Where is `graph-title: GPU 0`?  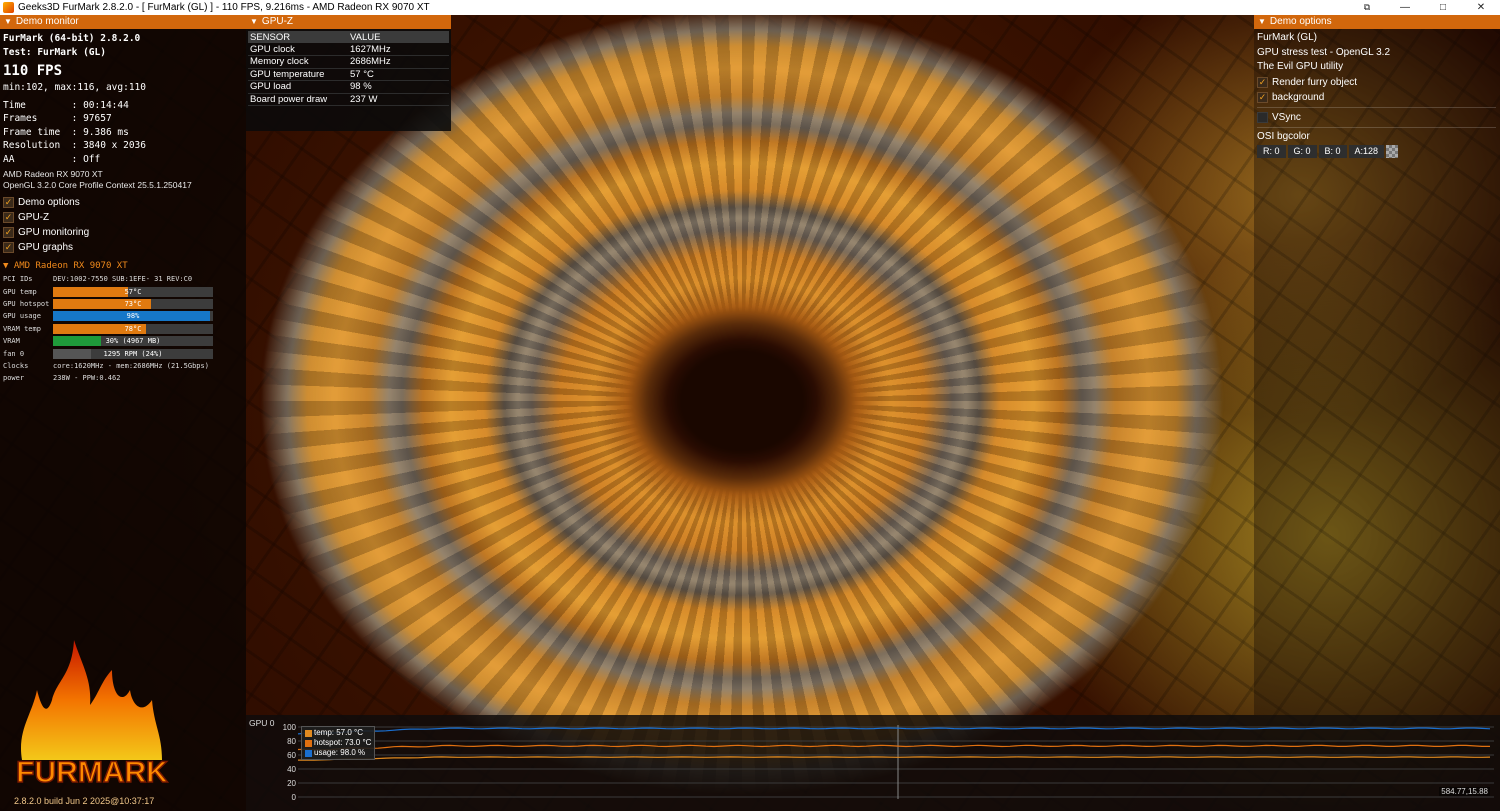
graph-title: GPU 0 is located at coordinates (262, 723).